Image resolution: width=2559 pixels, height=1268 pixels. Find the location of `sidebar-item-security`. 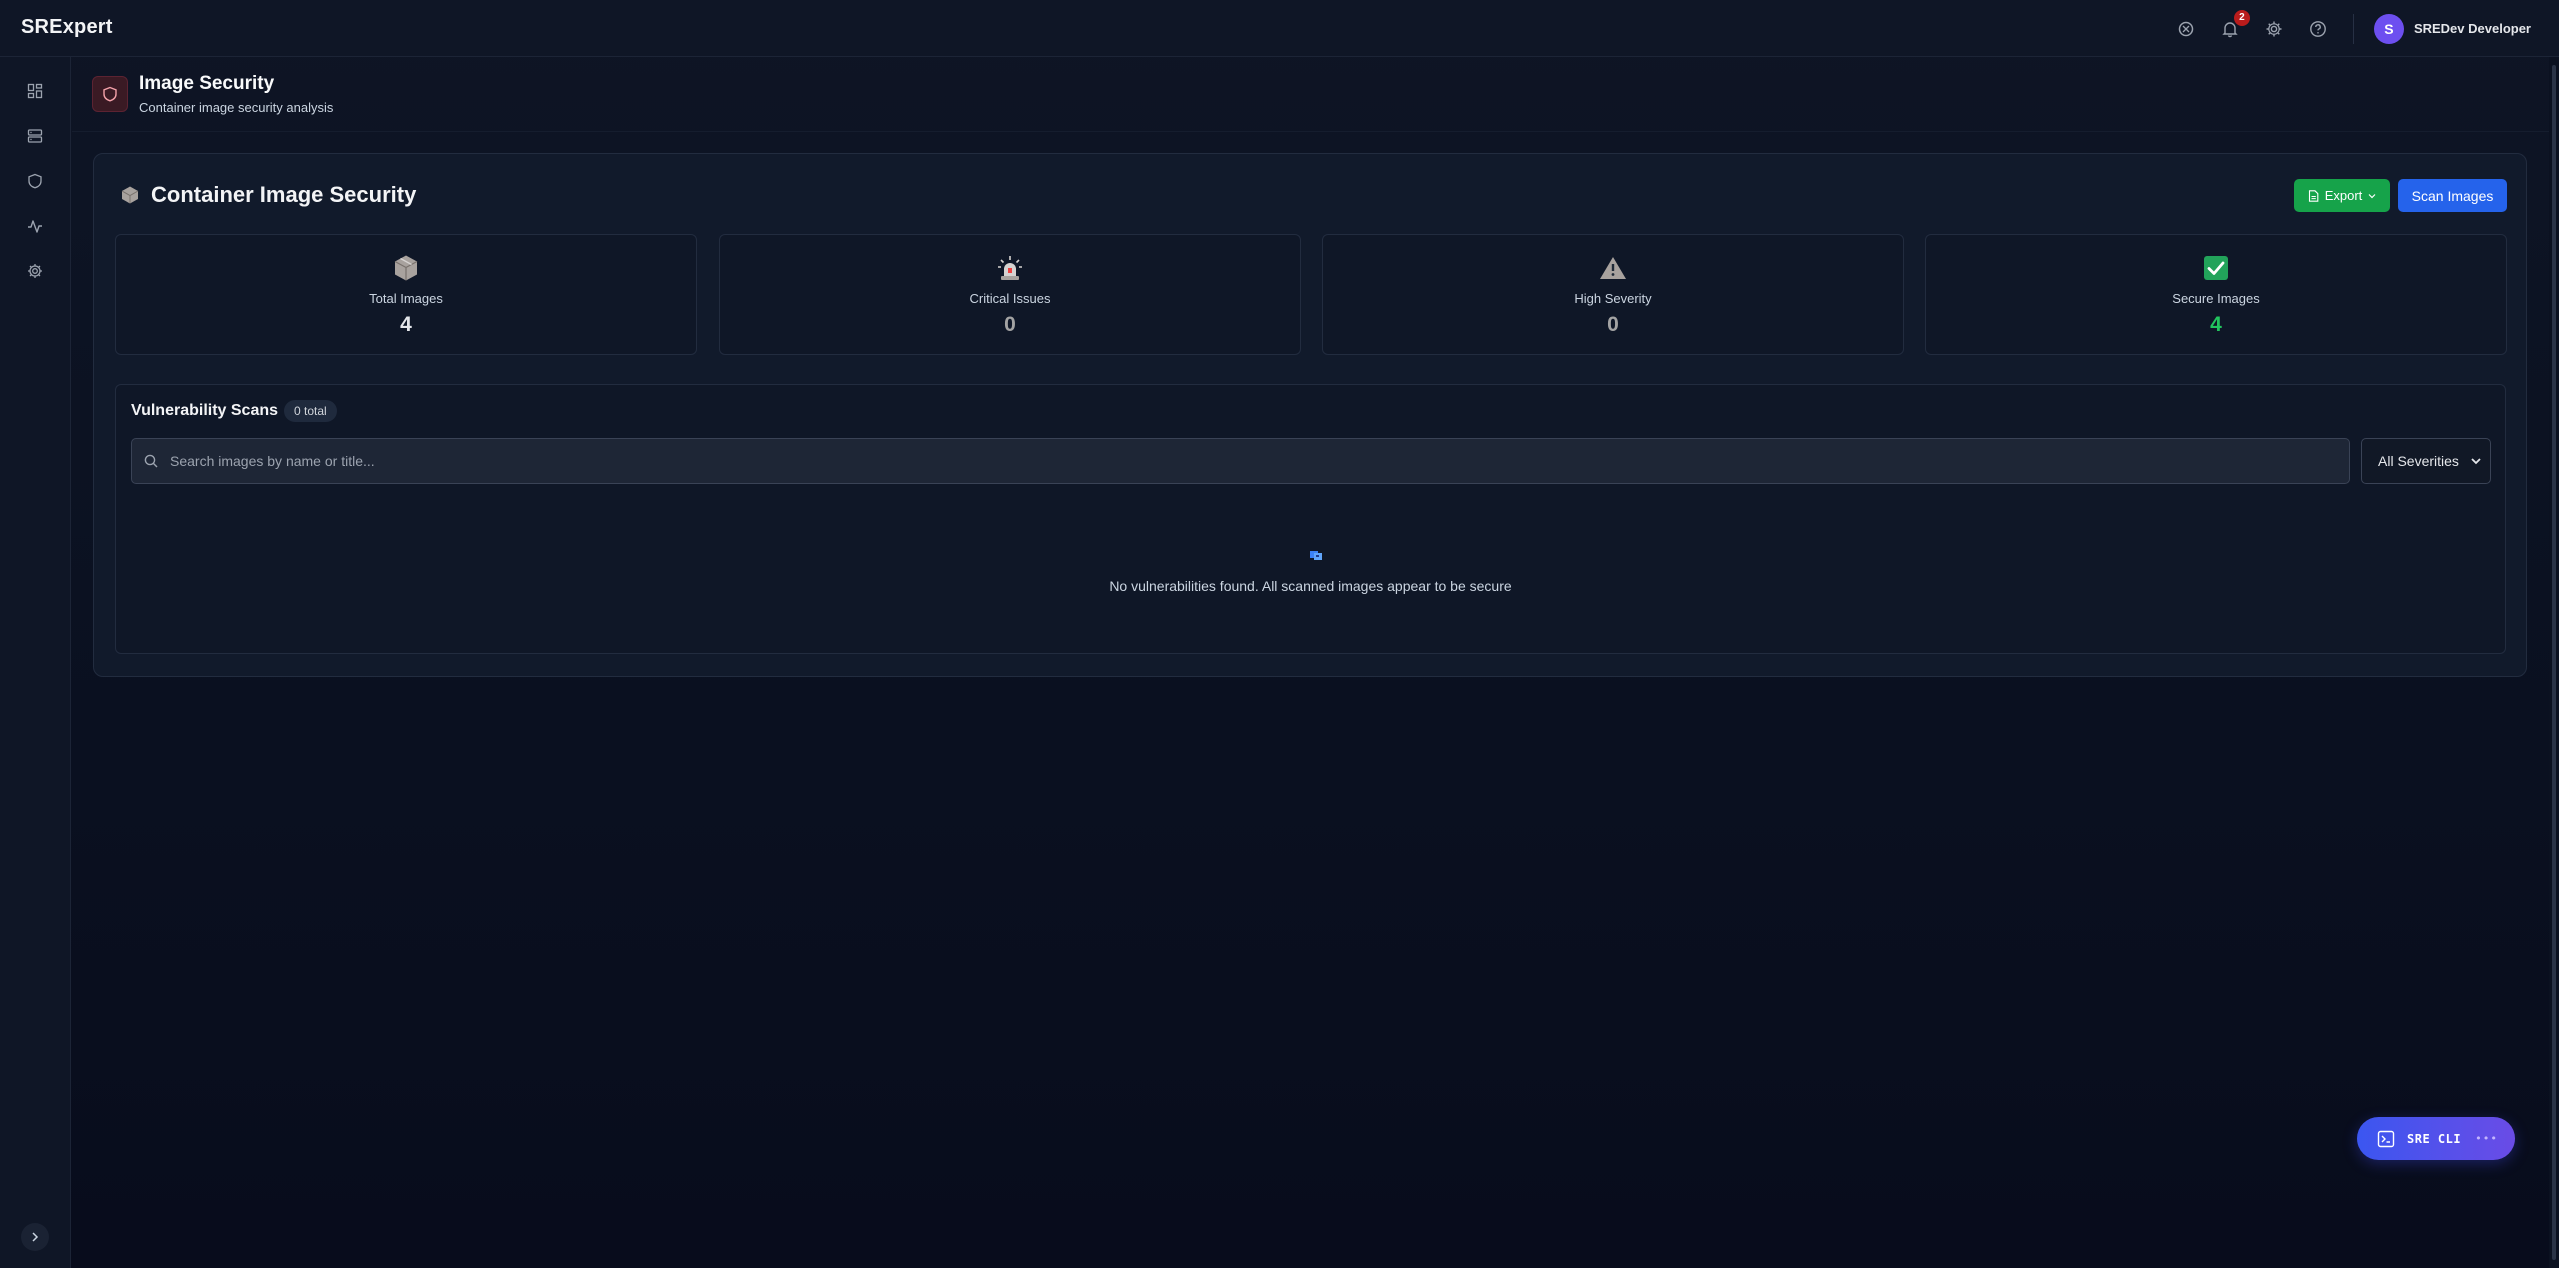

sidebar-item-security is located at coordinates (35, 181).